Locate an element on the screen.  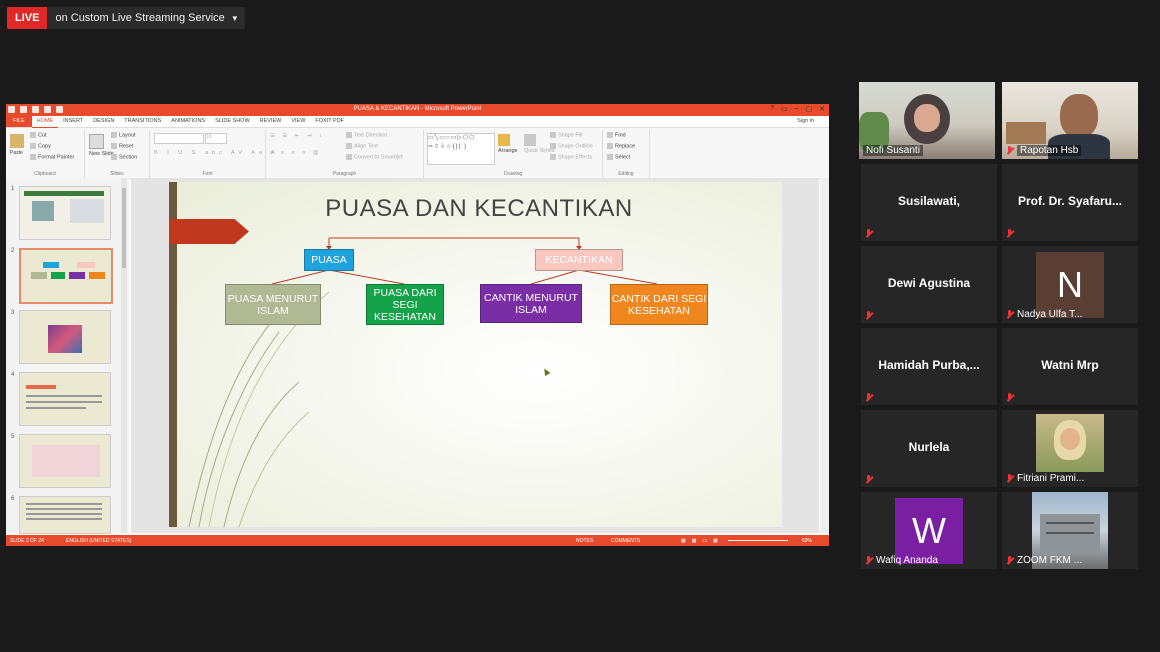
group-slides: New Slide Layout Reset Section Slides is located at coordinates (117, 154).